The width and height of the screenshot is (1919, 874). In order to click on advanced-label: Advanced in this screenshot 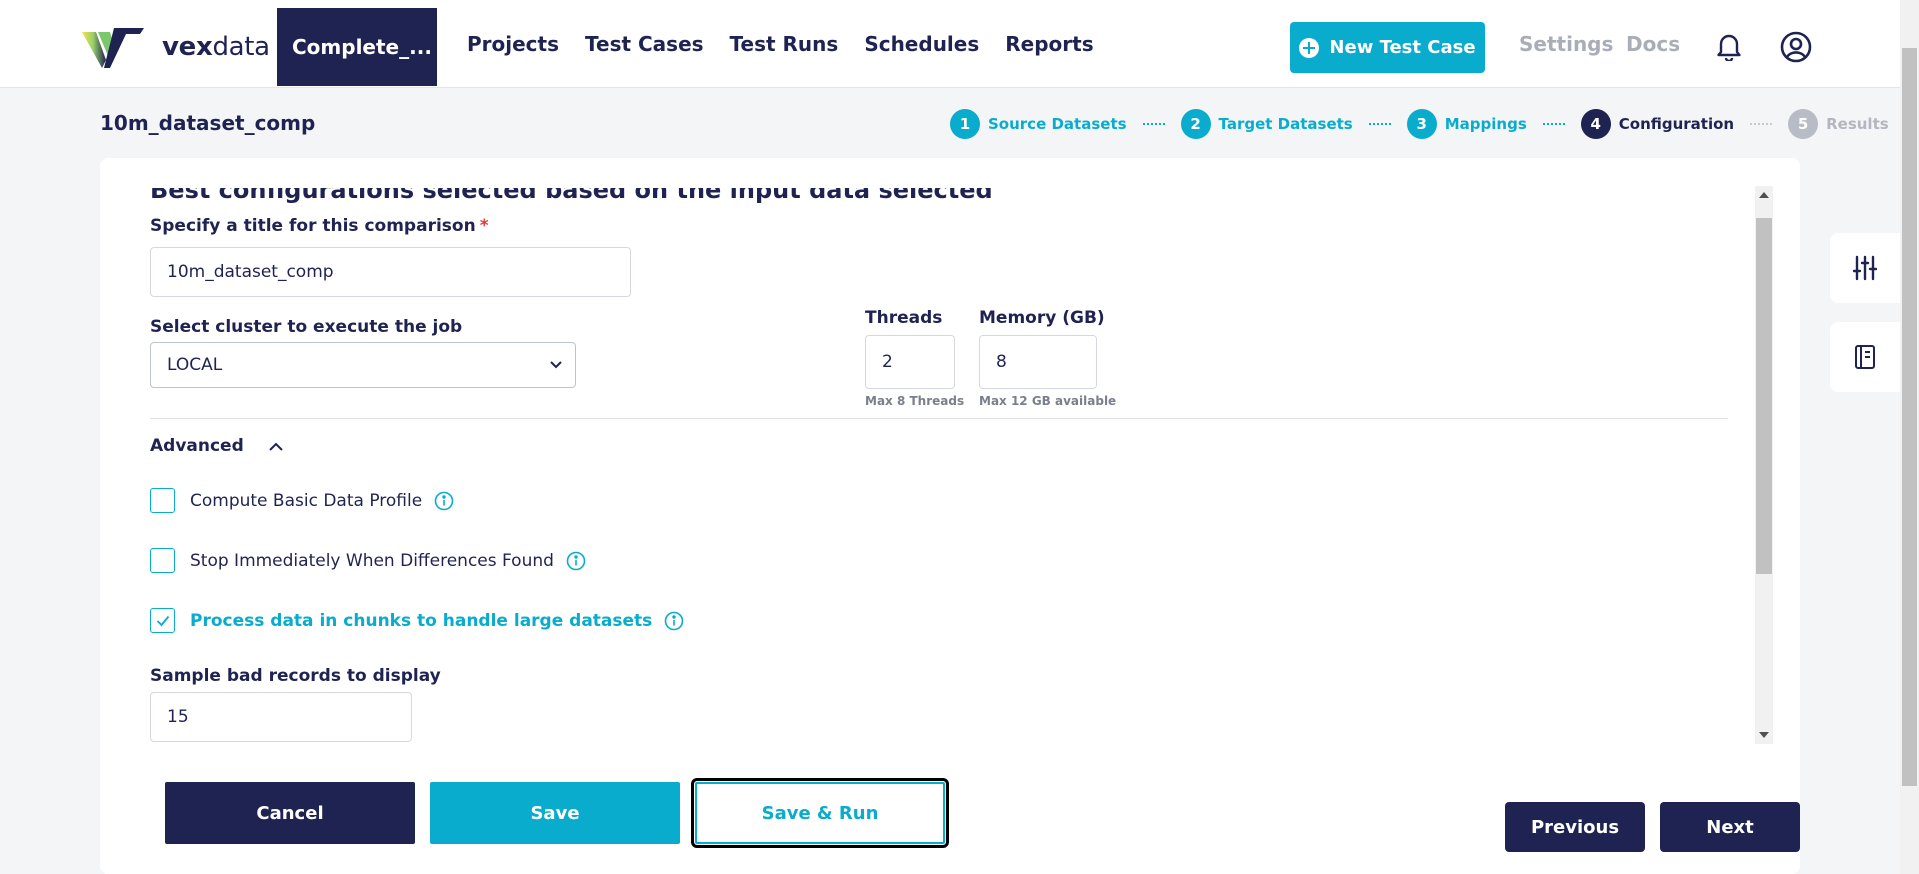, I will do `click(197, 446)`.